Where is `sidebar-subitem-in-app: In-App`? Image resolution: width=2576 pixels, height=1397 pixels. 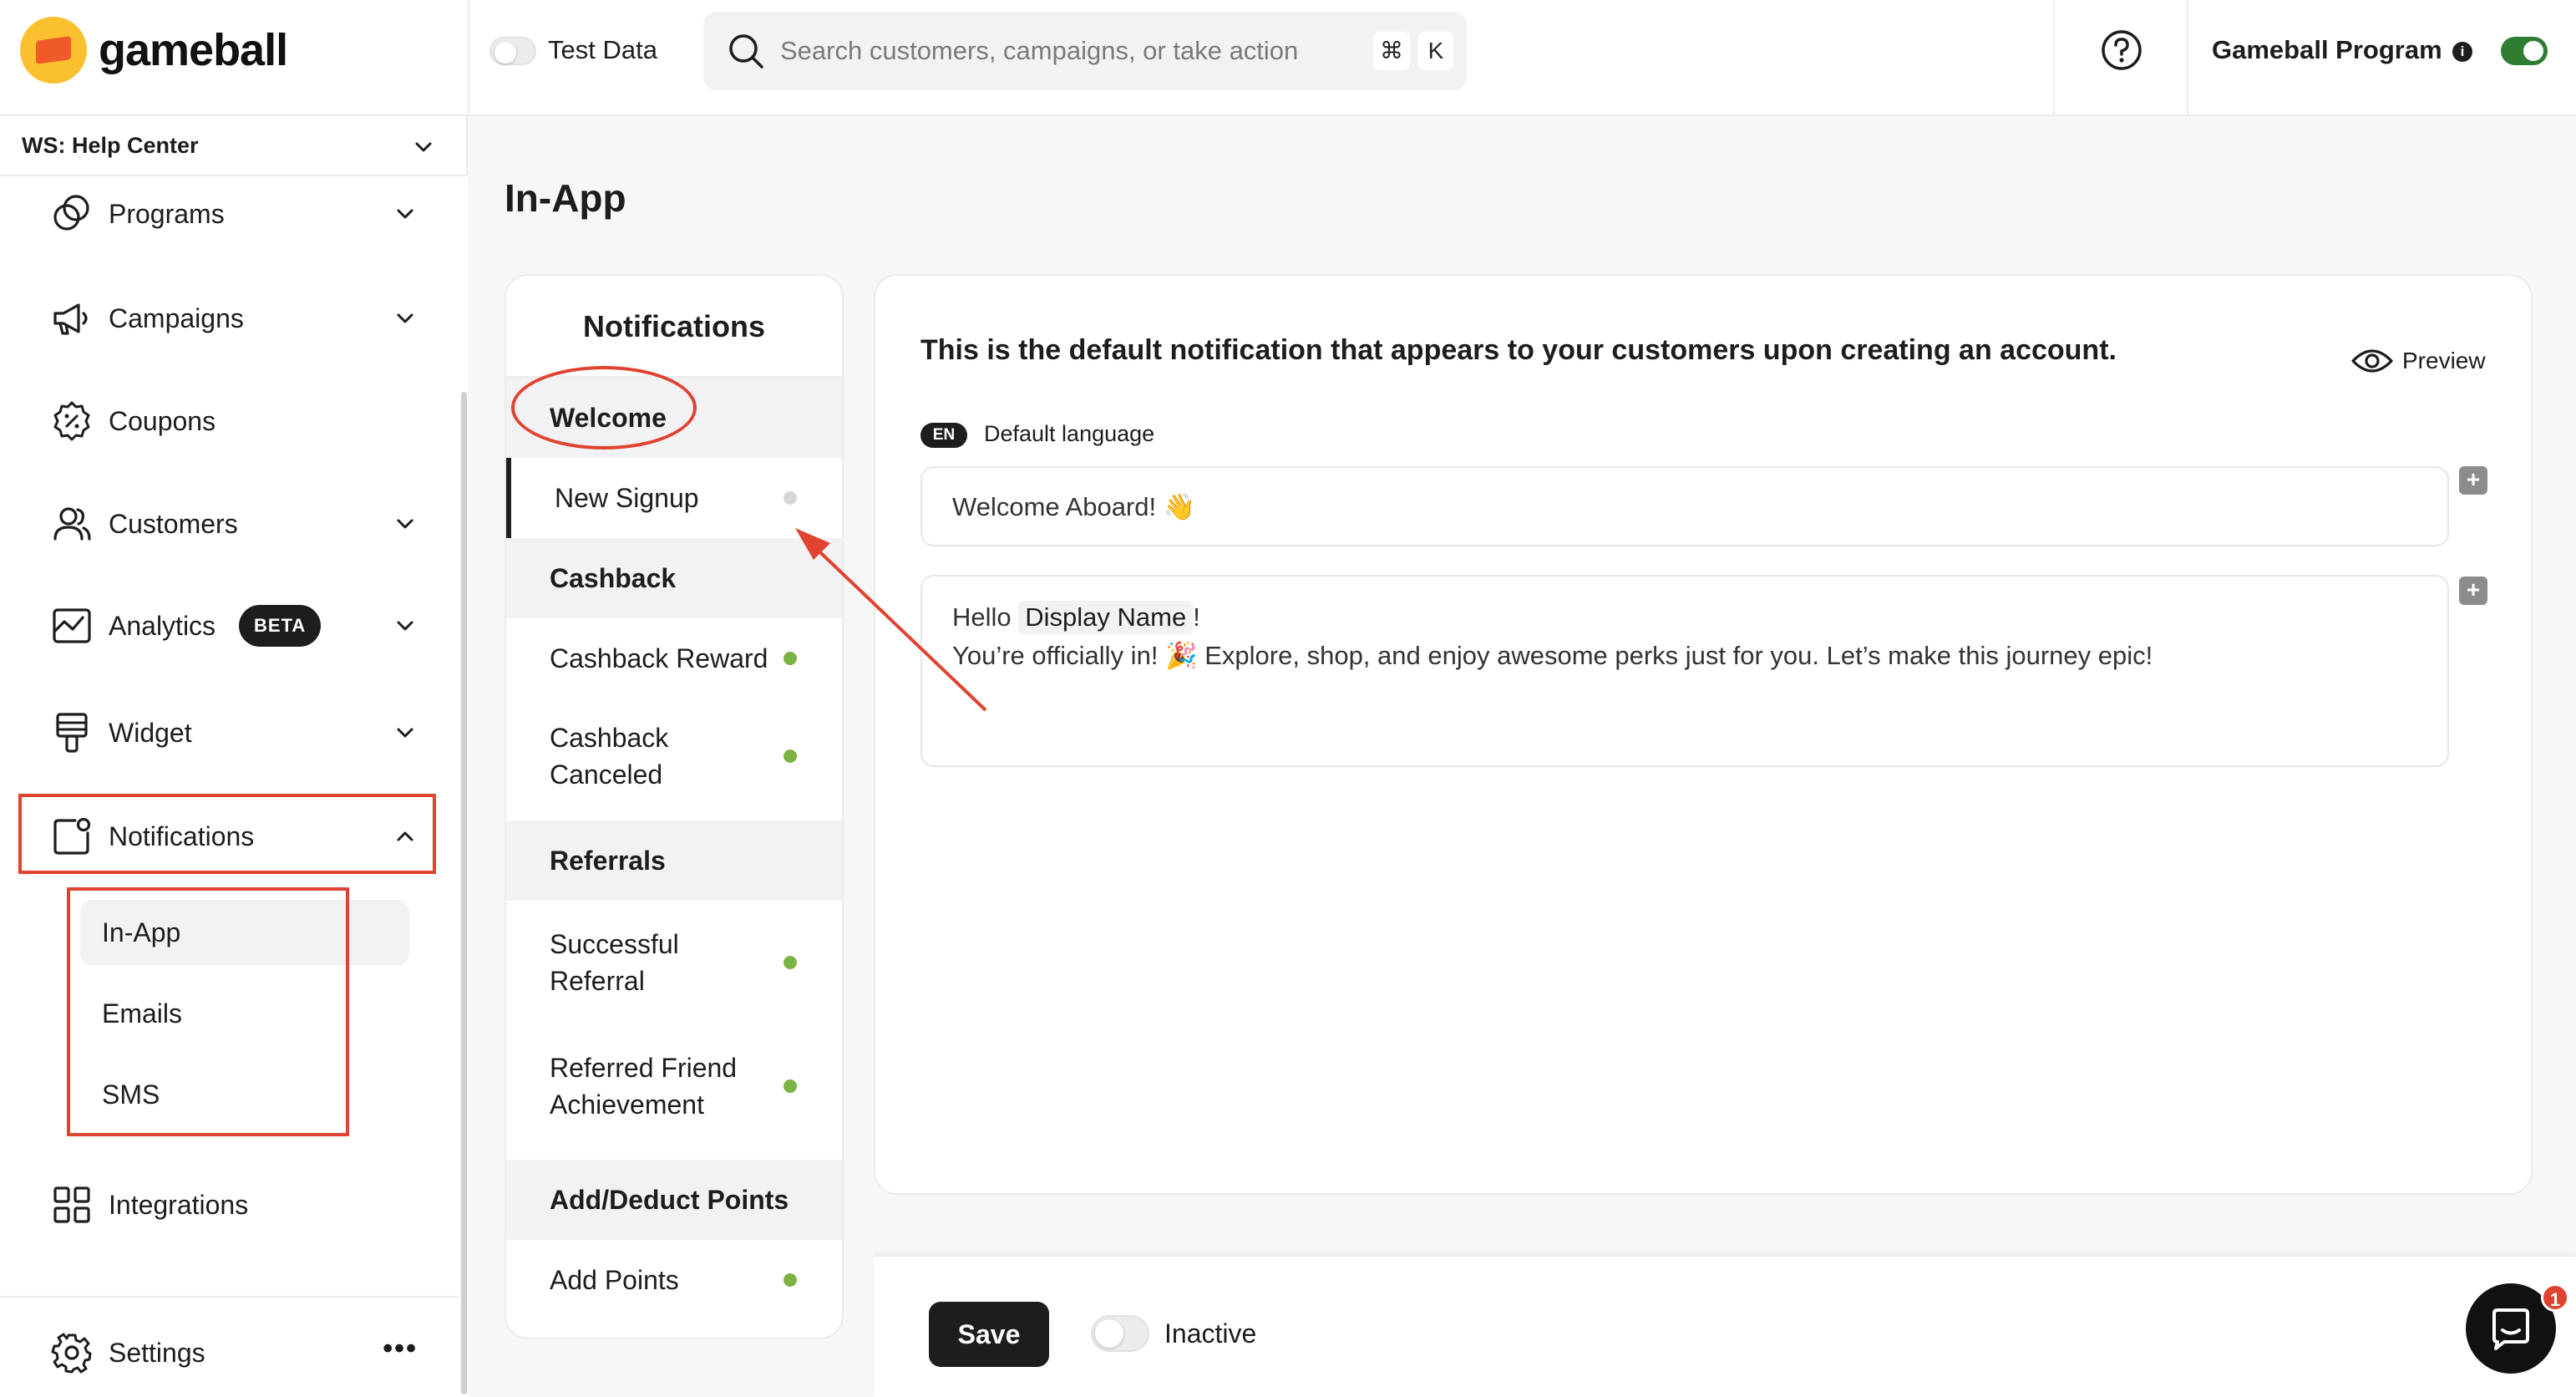 sidebar-subitem-in-app: In-App is located at coordinates (244, 932).